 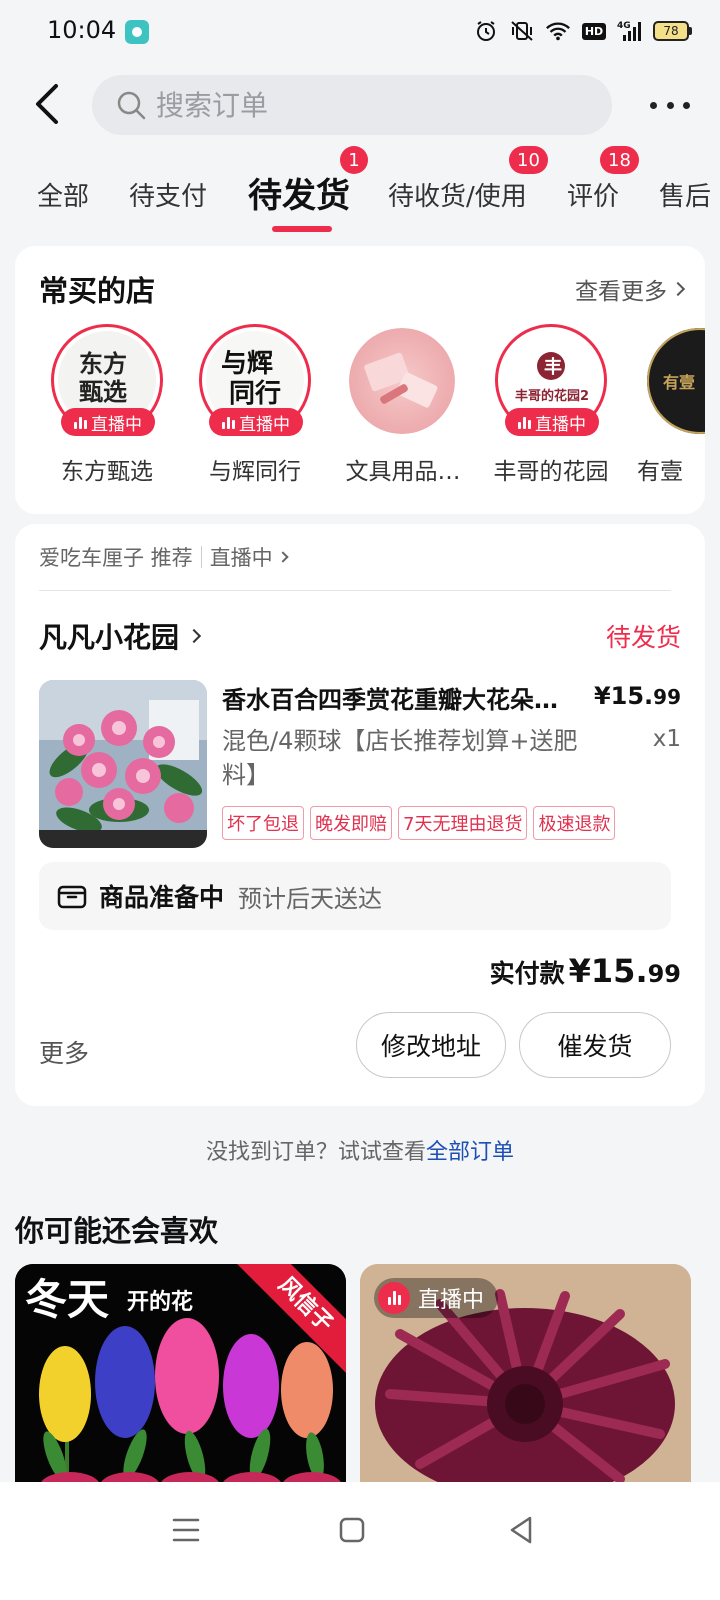 What do you see at coordinates (160, 1302) in the screenshot?
I see `promo-subline: 开的花` at bounding box center [160, 1302].